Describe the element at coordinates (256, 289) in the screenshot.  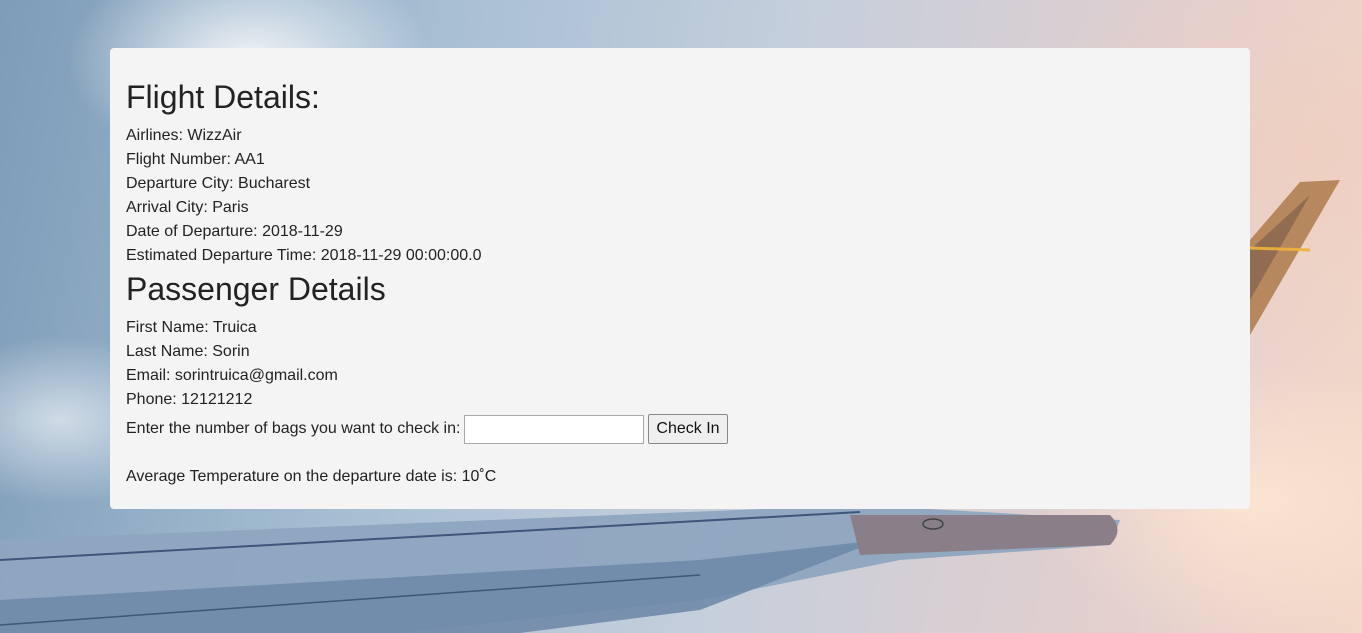
I see `passenger-details-heading: Passenger Details` at that location.